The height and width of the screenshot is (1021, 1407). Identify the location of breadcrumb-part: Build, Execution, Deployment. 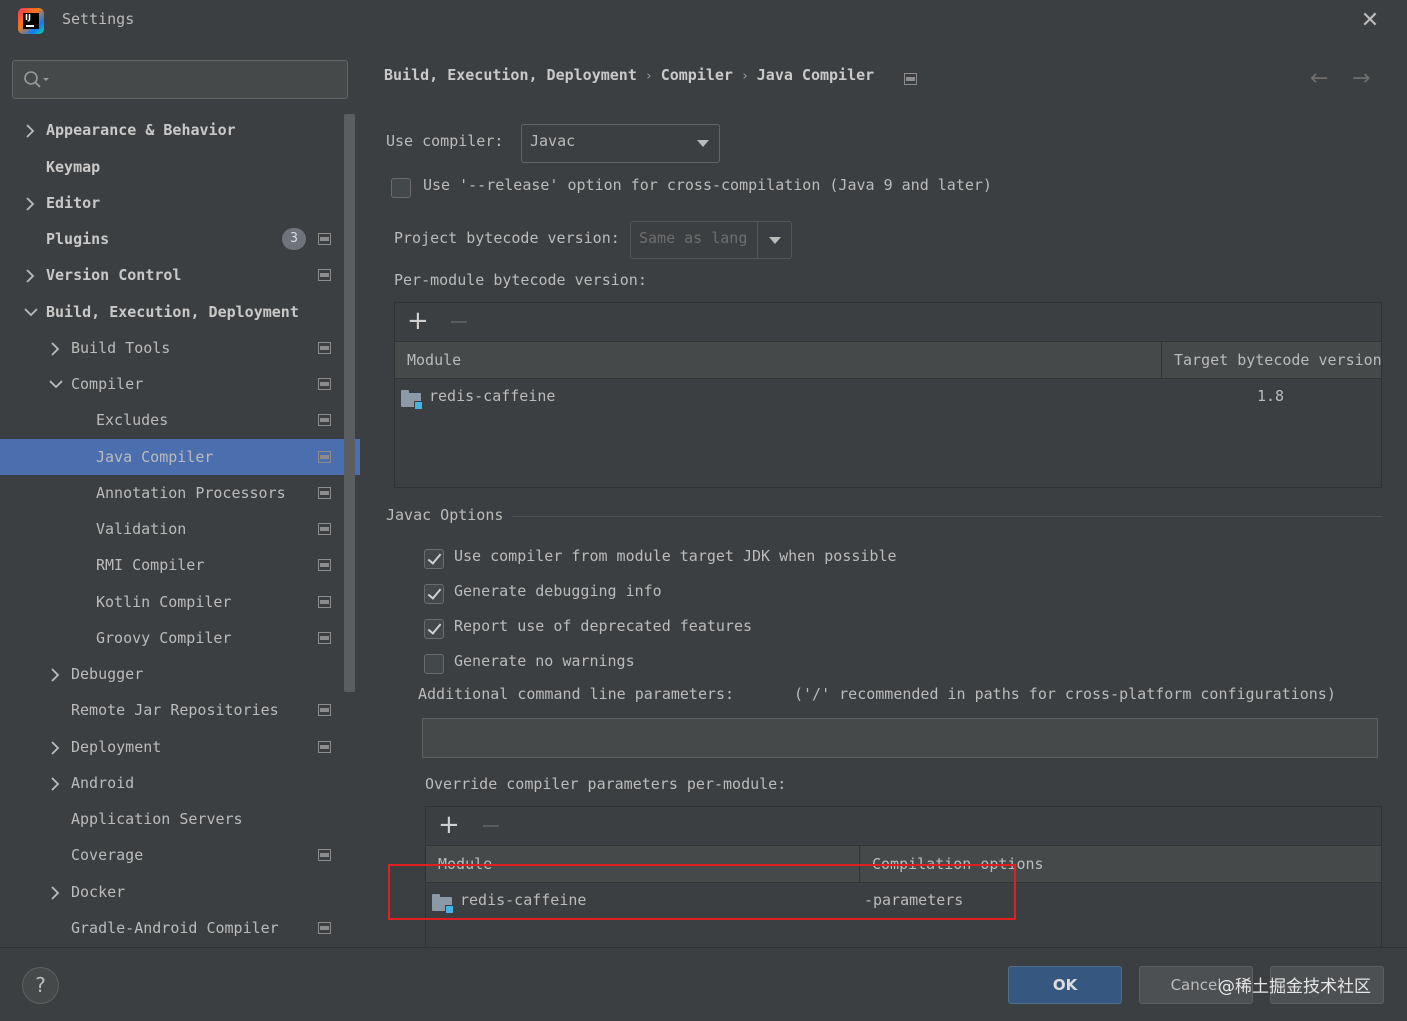
(510, 75).